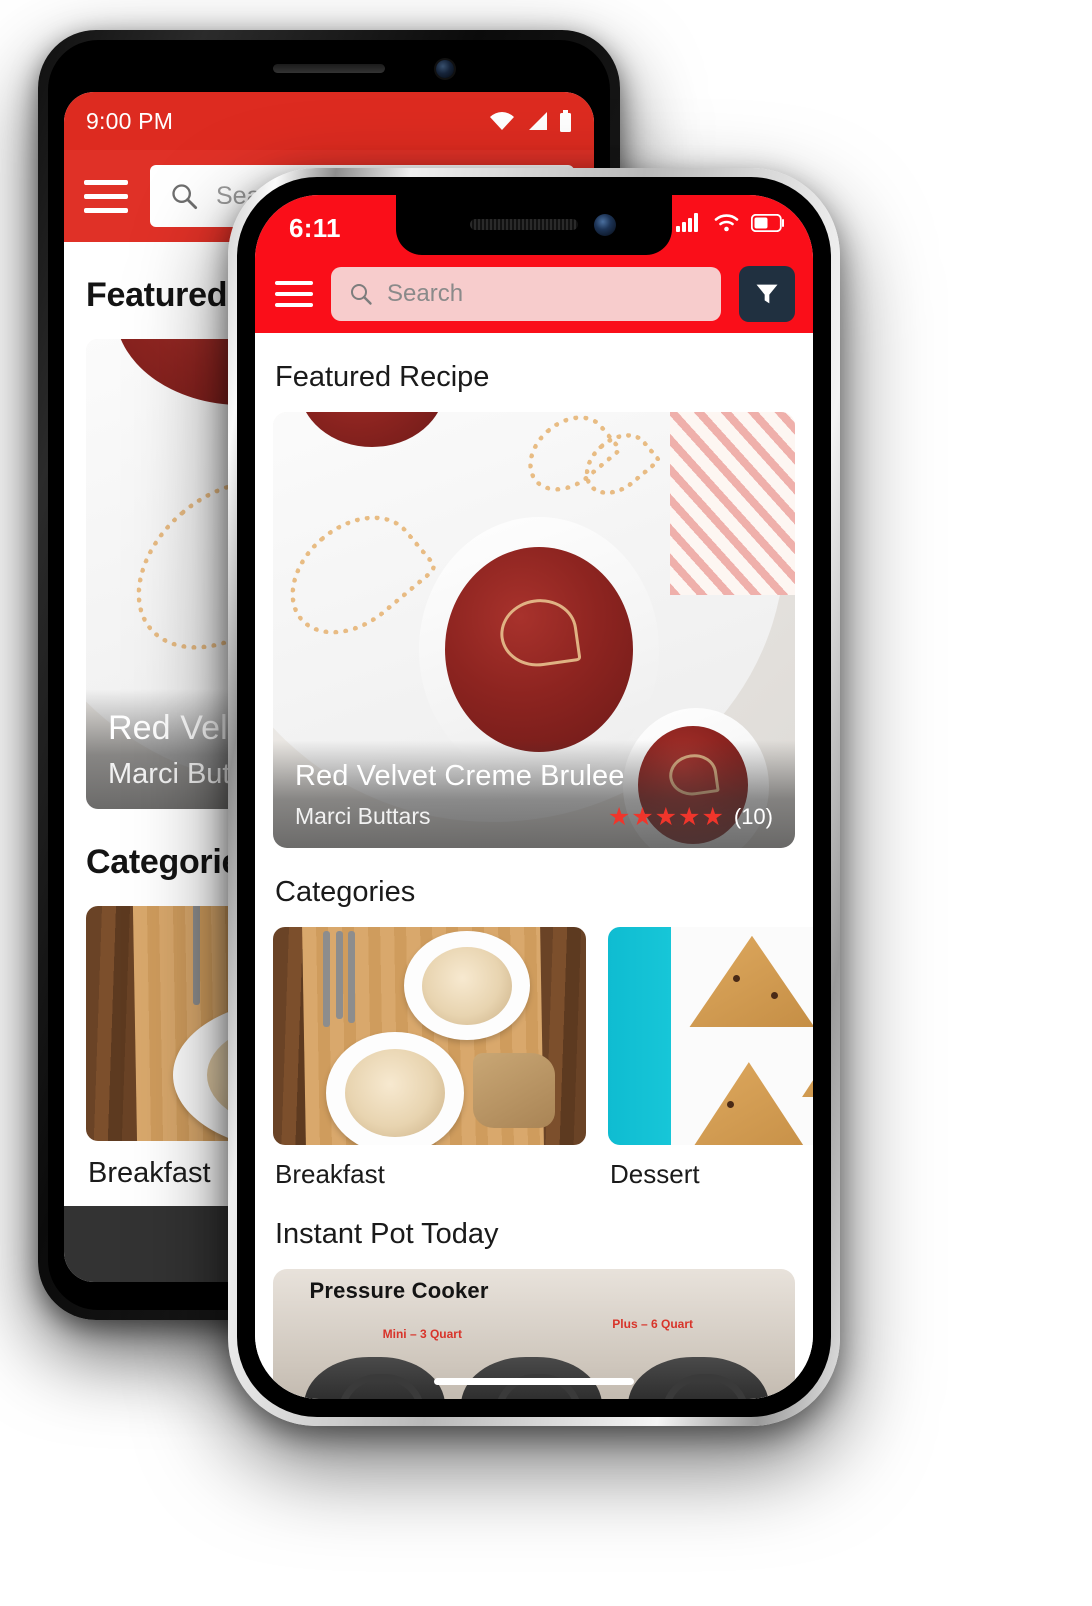  Describe the element at coordinates (534, 1381) in the screenshot. I see `home-indicator` at that location.